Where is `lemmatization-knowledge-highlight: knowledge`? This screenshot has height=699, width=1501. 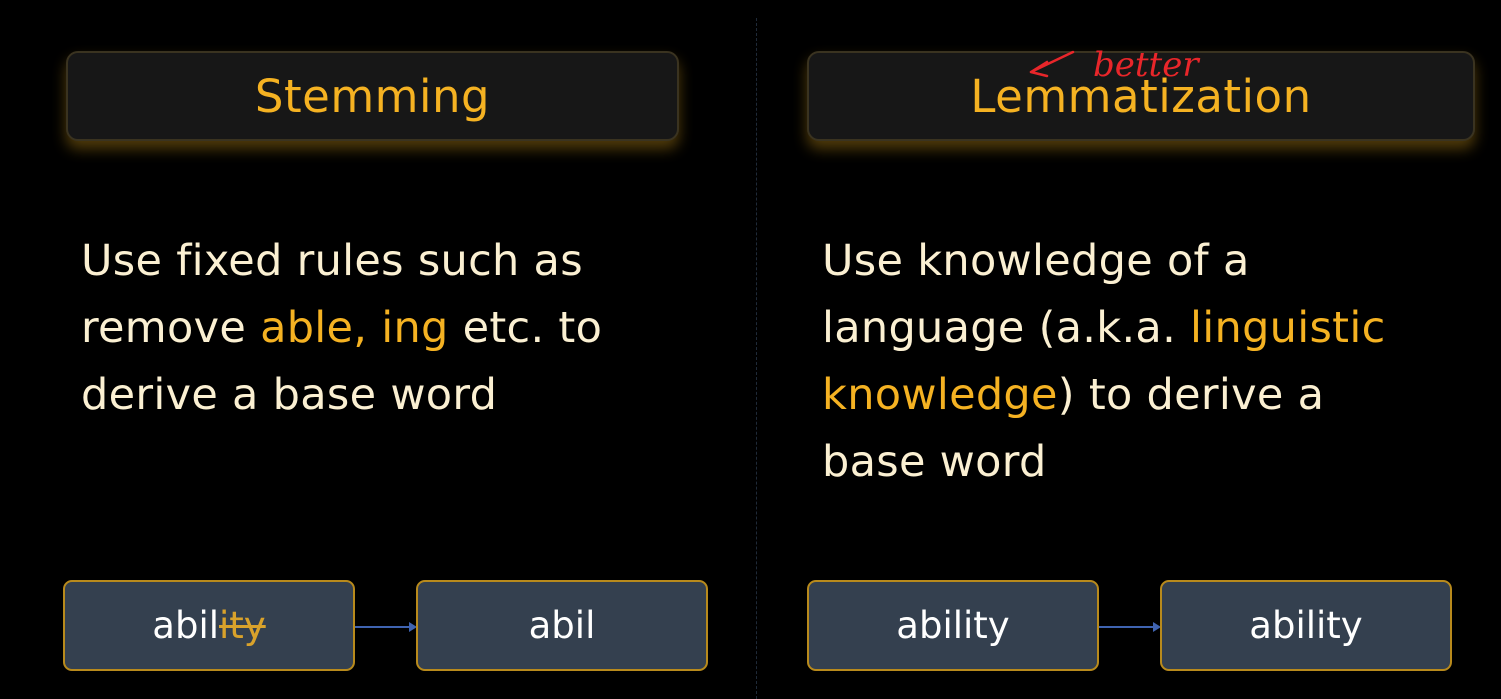
lemmatization-knowledge-highlight: knowledge is located at coordinates (940, 395).